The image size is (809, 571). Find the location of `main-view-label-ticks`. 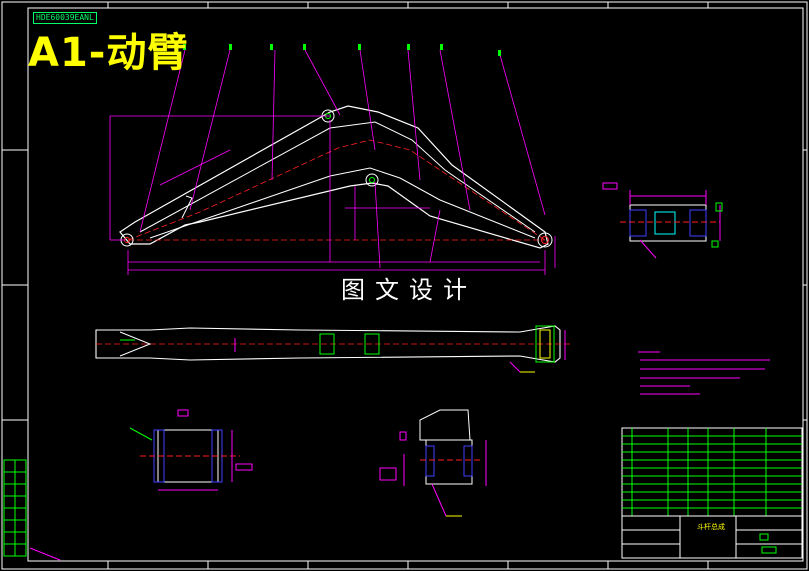

main-view-label-ticks is located at coordinates (342, 50).